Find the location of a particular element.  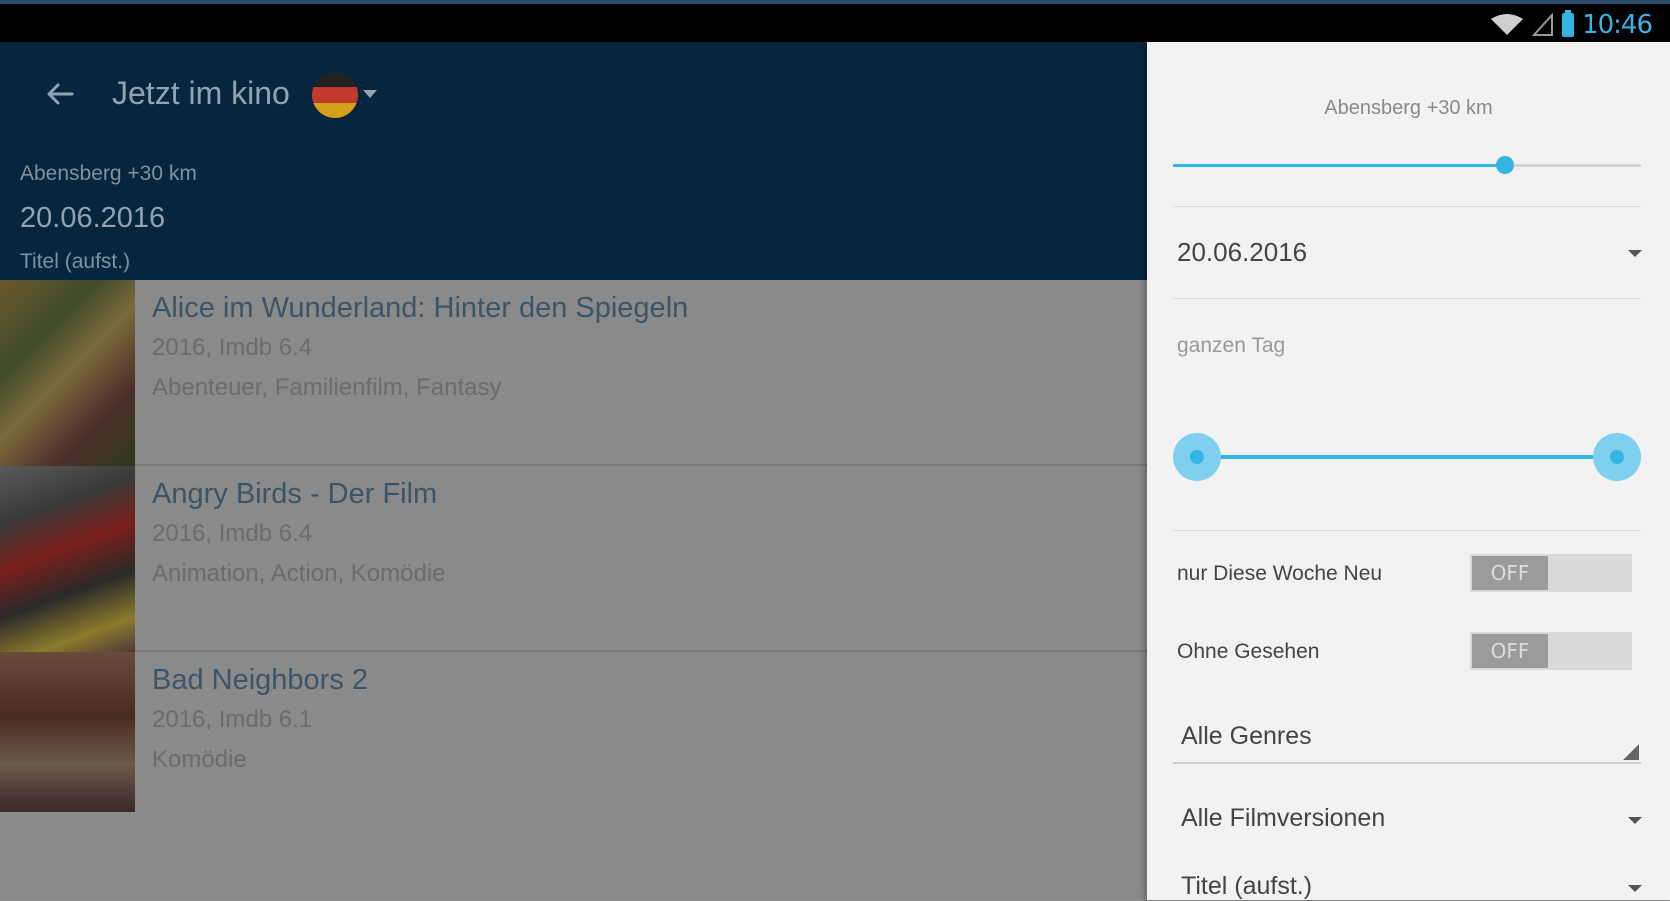

radius-slider-fill is located at coordinates (1339, 165).